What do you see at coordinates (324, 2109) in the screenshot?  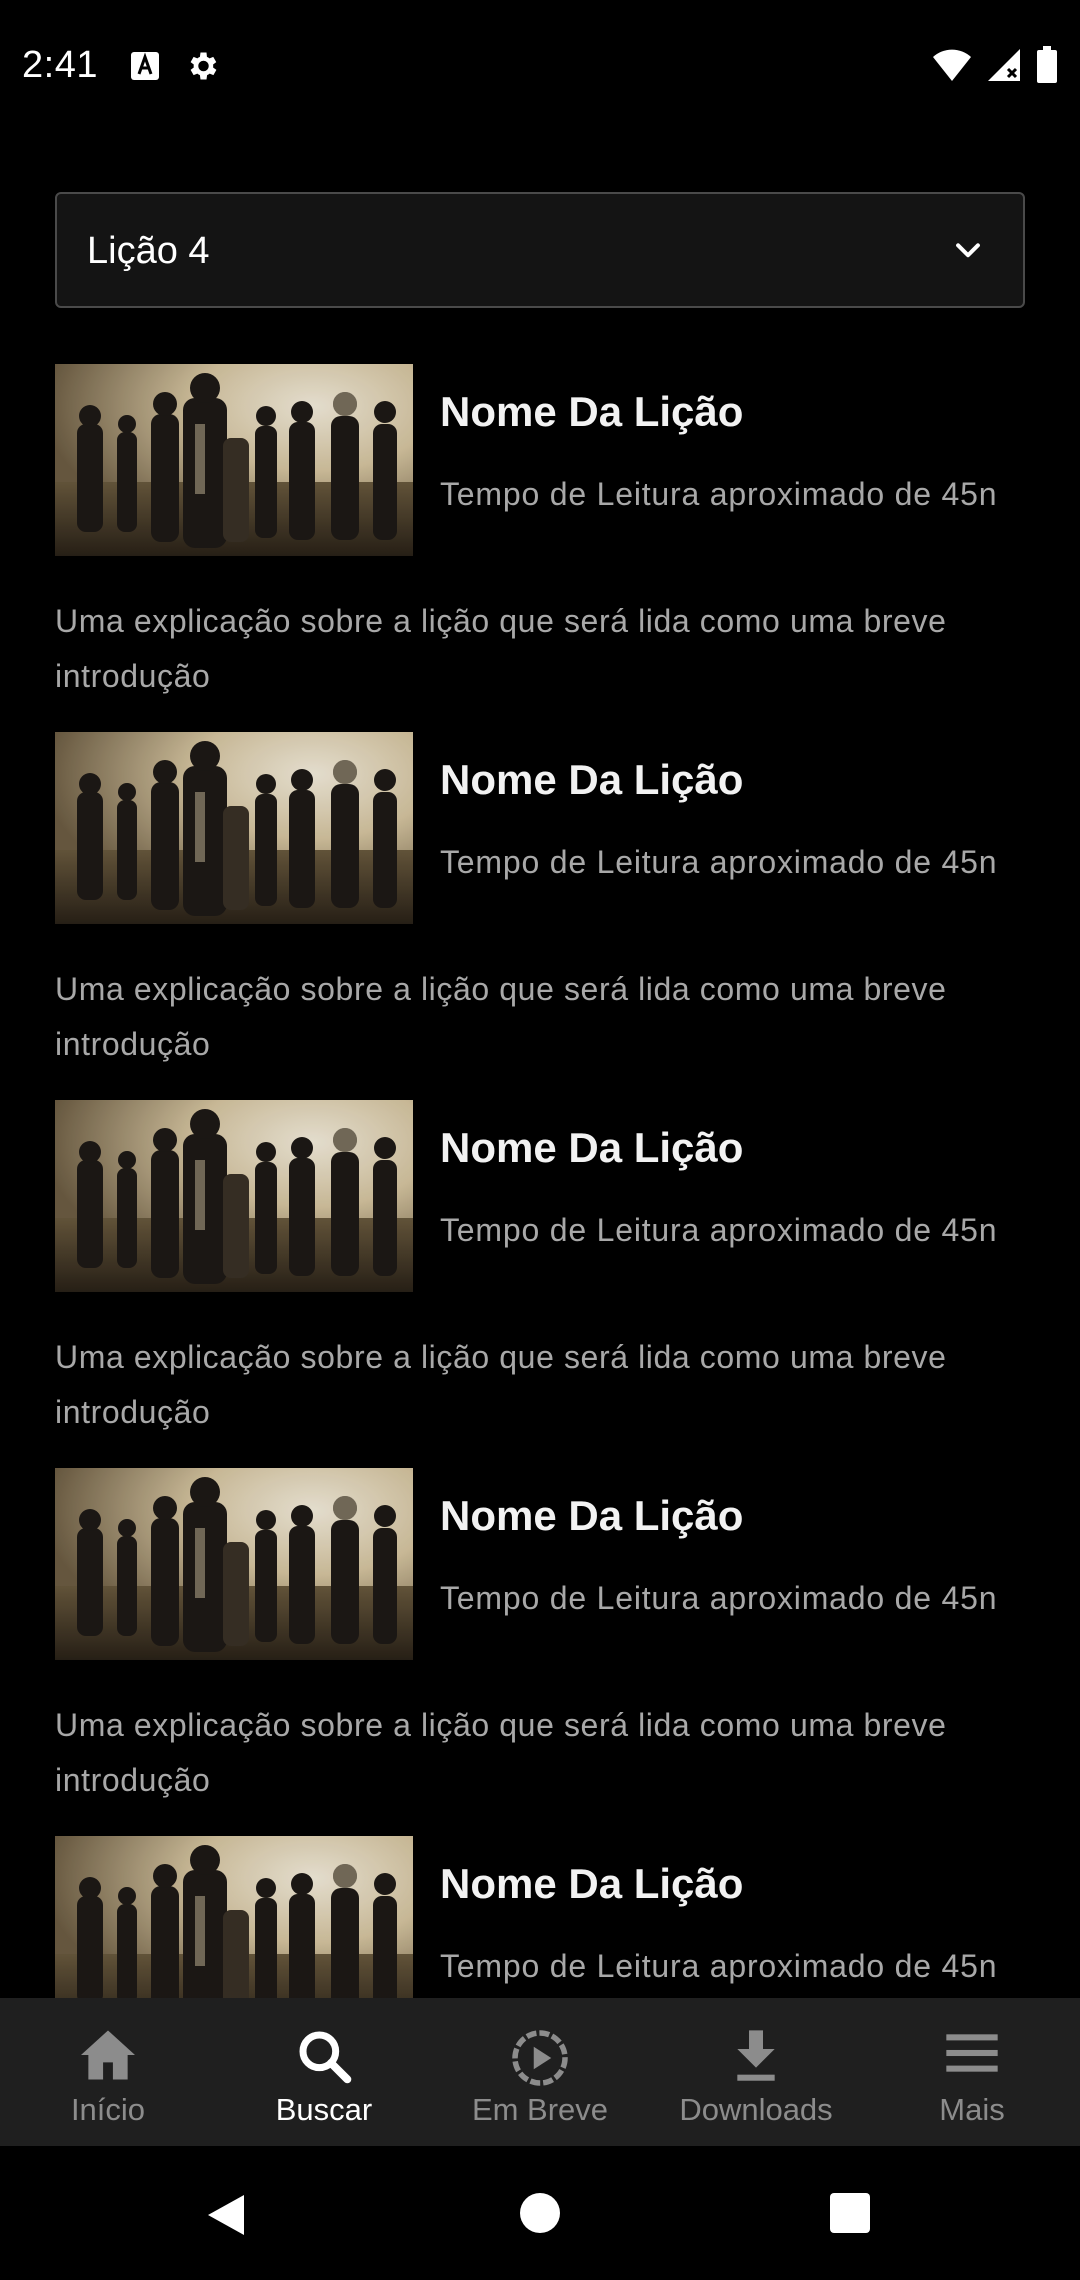 I see `nav-label: Buscar` at bounding box center [324, 2109].